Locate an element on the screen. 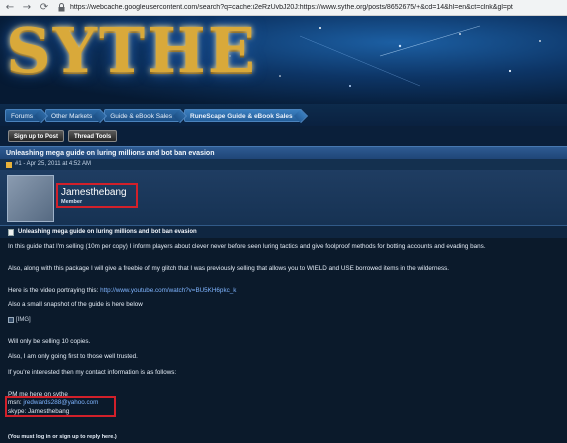 The height and width of the screenshot is (443, 567). username: Jamesthebang is located at coordinates (94, 192).